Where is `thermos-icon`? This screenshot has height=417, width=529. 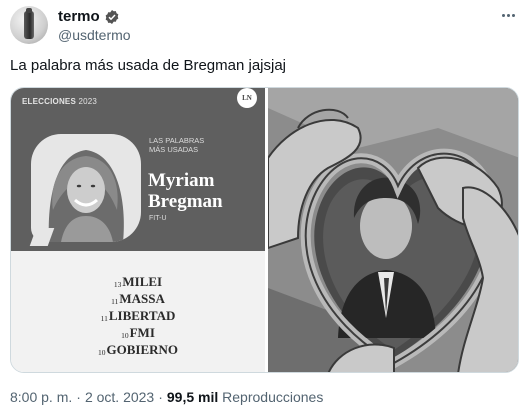
thermos-icon is located at coordinates (29, 23).